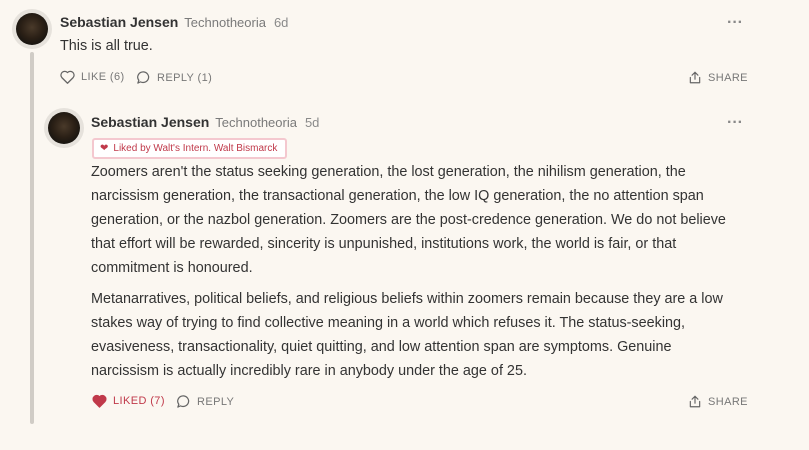 This screenshot has width=809, height=450. I want to click on liked-label: LIKED (7), so click(139, 401).